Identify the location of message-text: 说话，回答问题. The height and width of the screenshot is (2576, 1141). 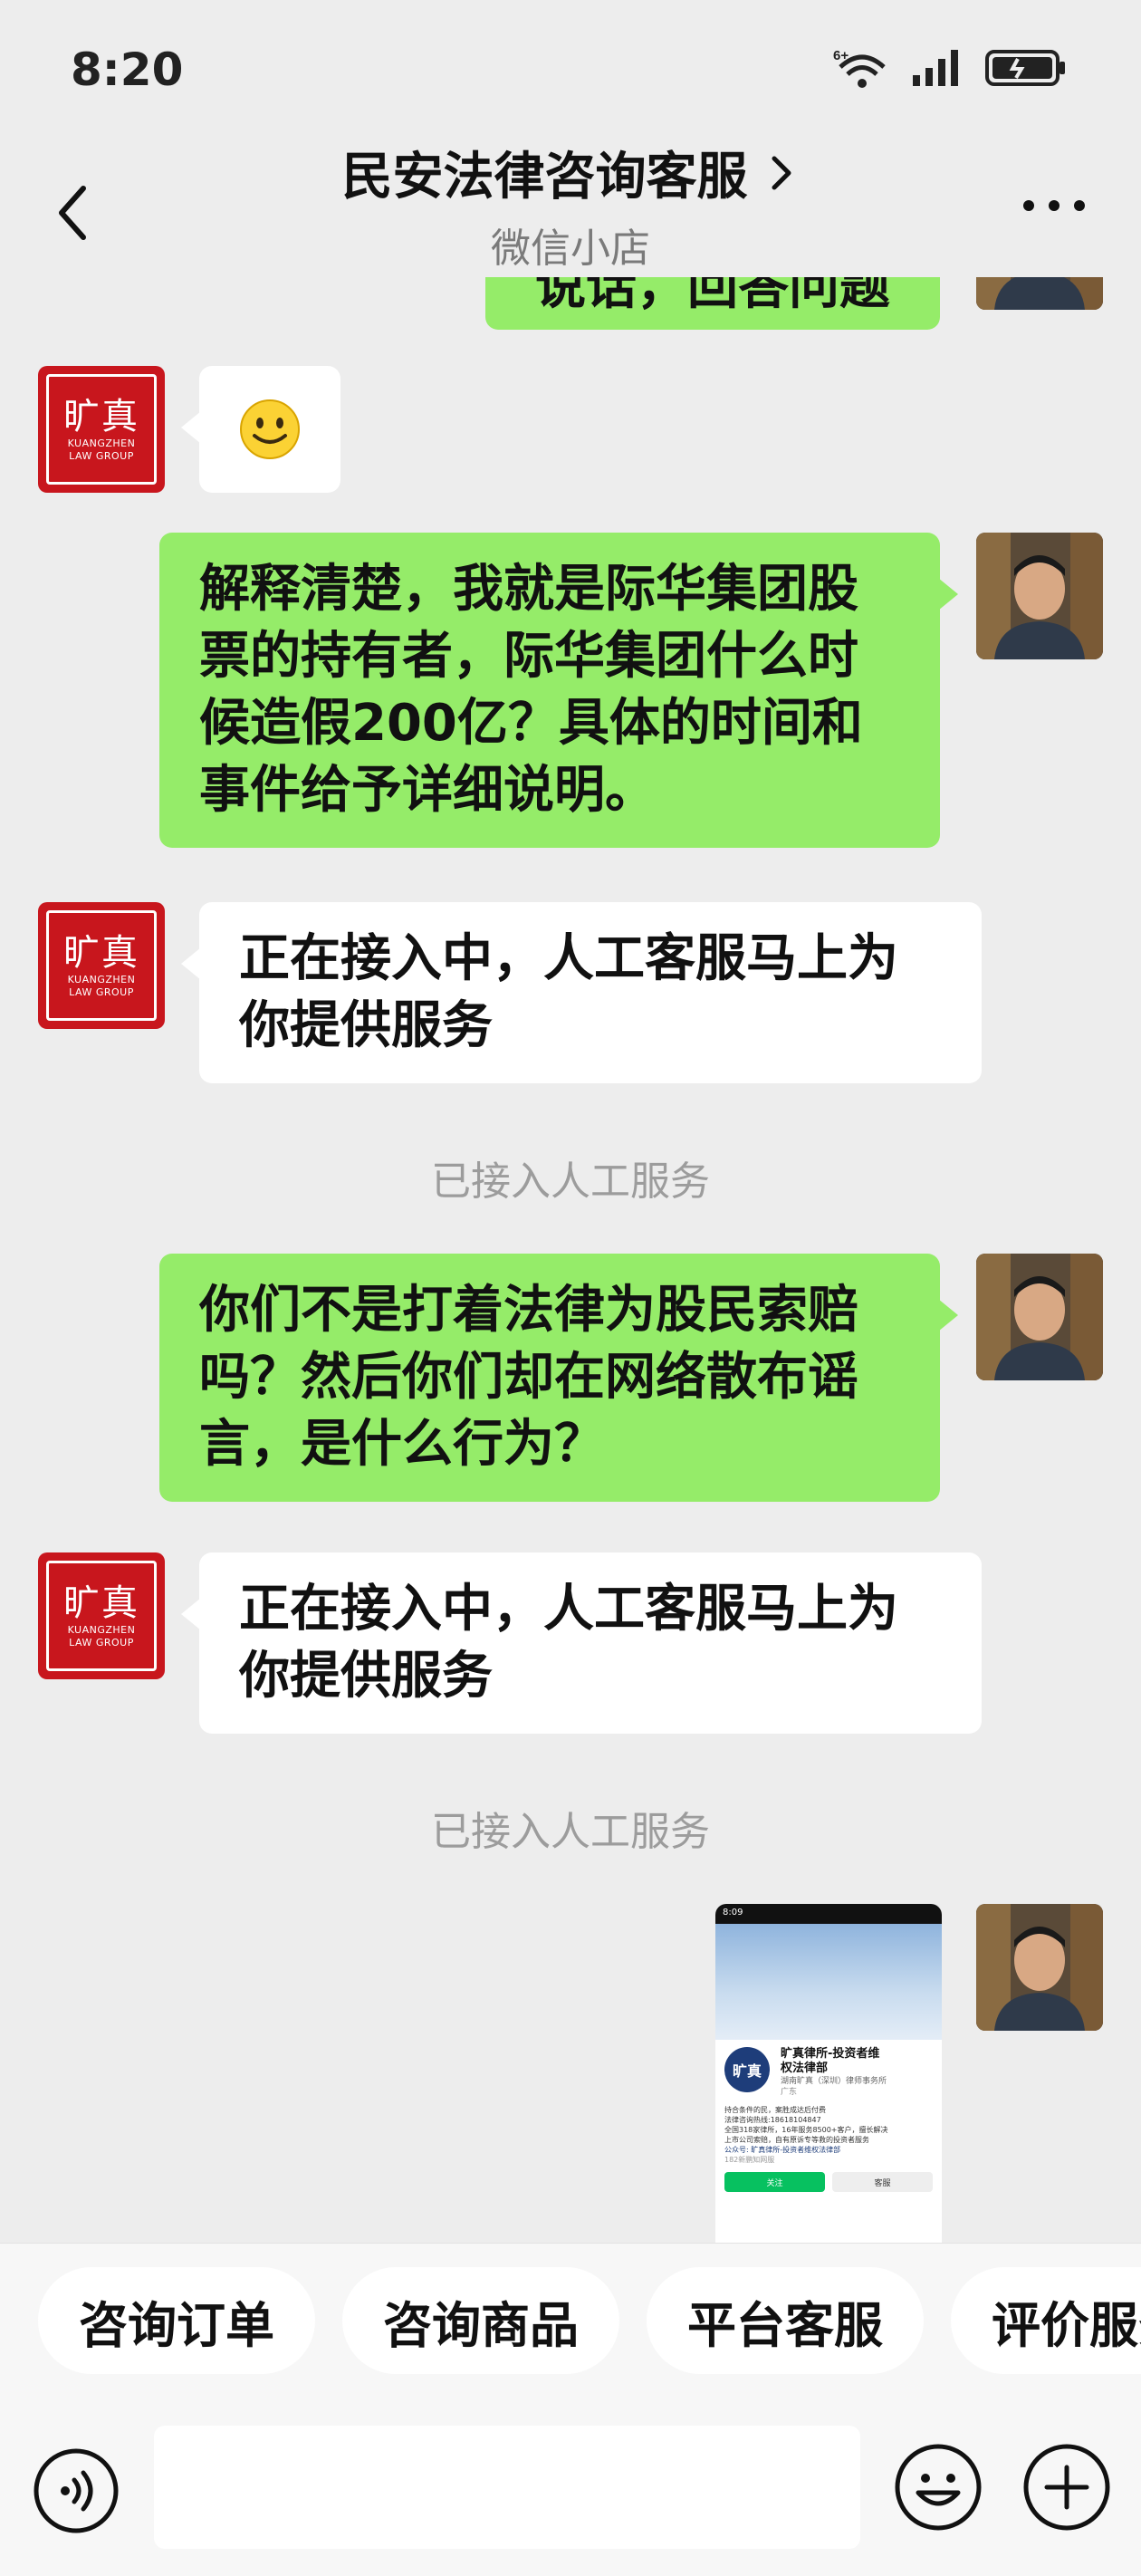
(713, 296).